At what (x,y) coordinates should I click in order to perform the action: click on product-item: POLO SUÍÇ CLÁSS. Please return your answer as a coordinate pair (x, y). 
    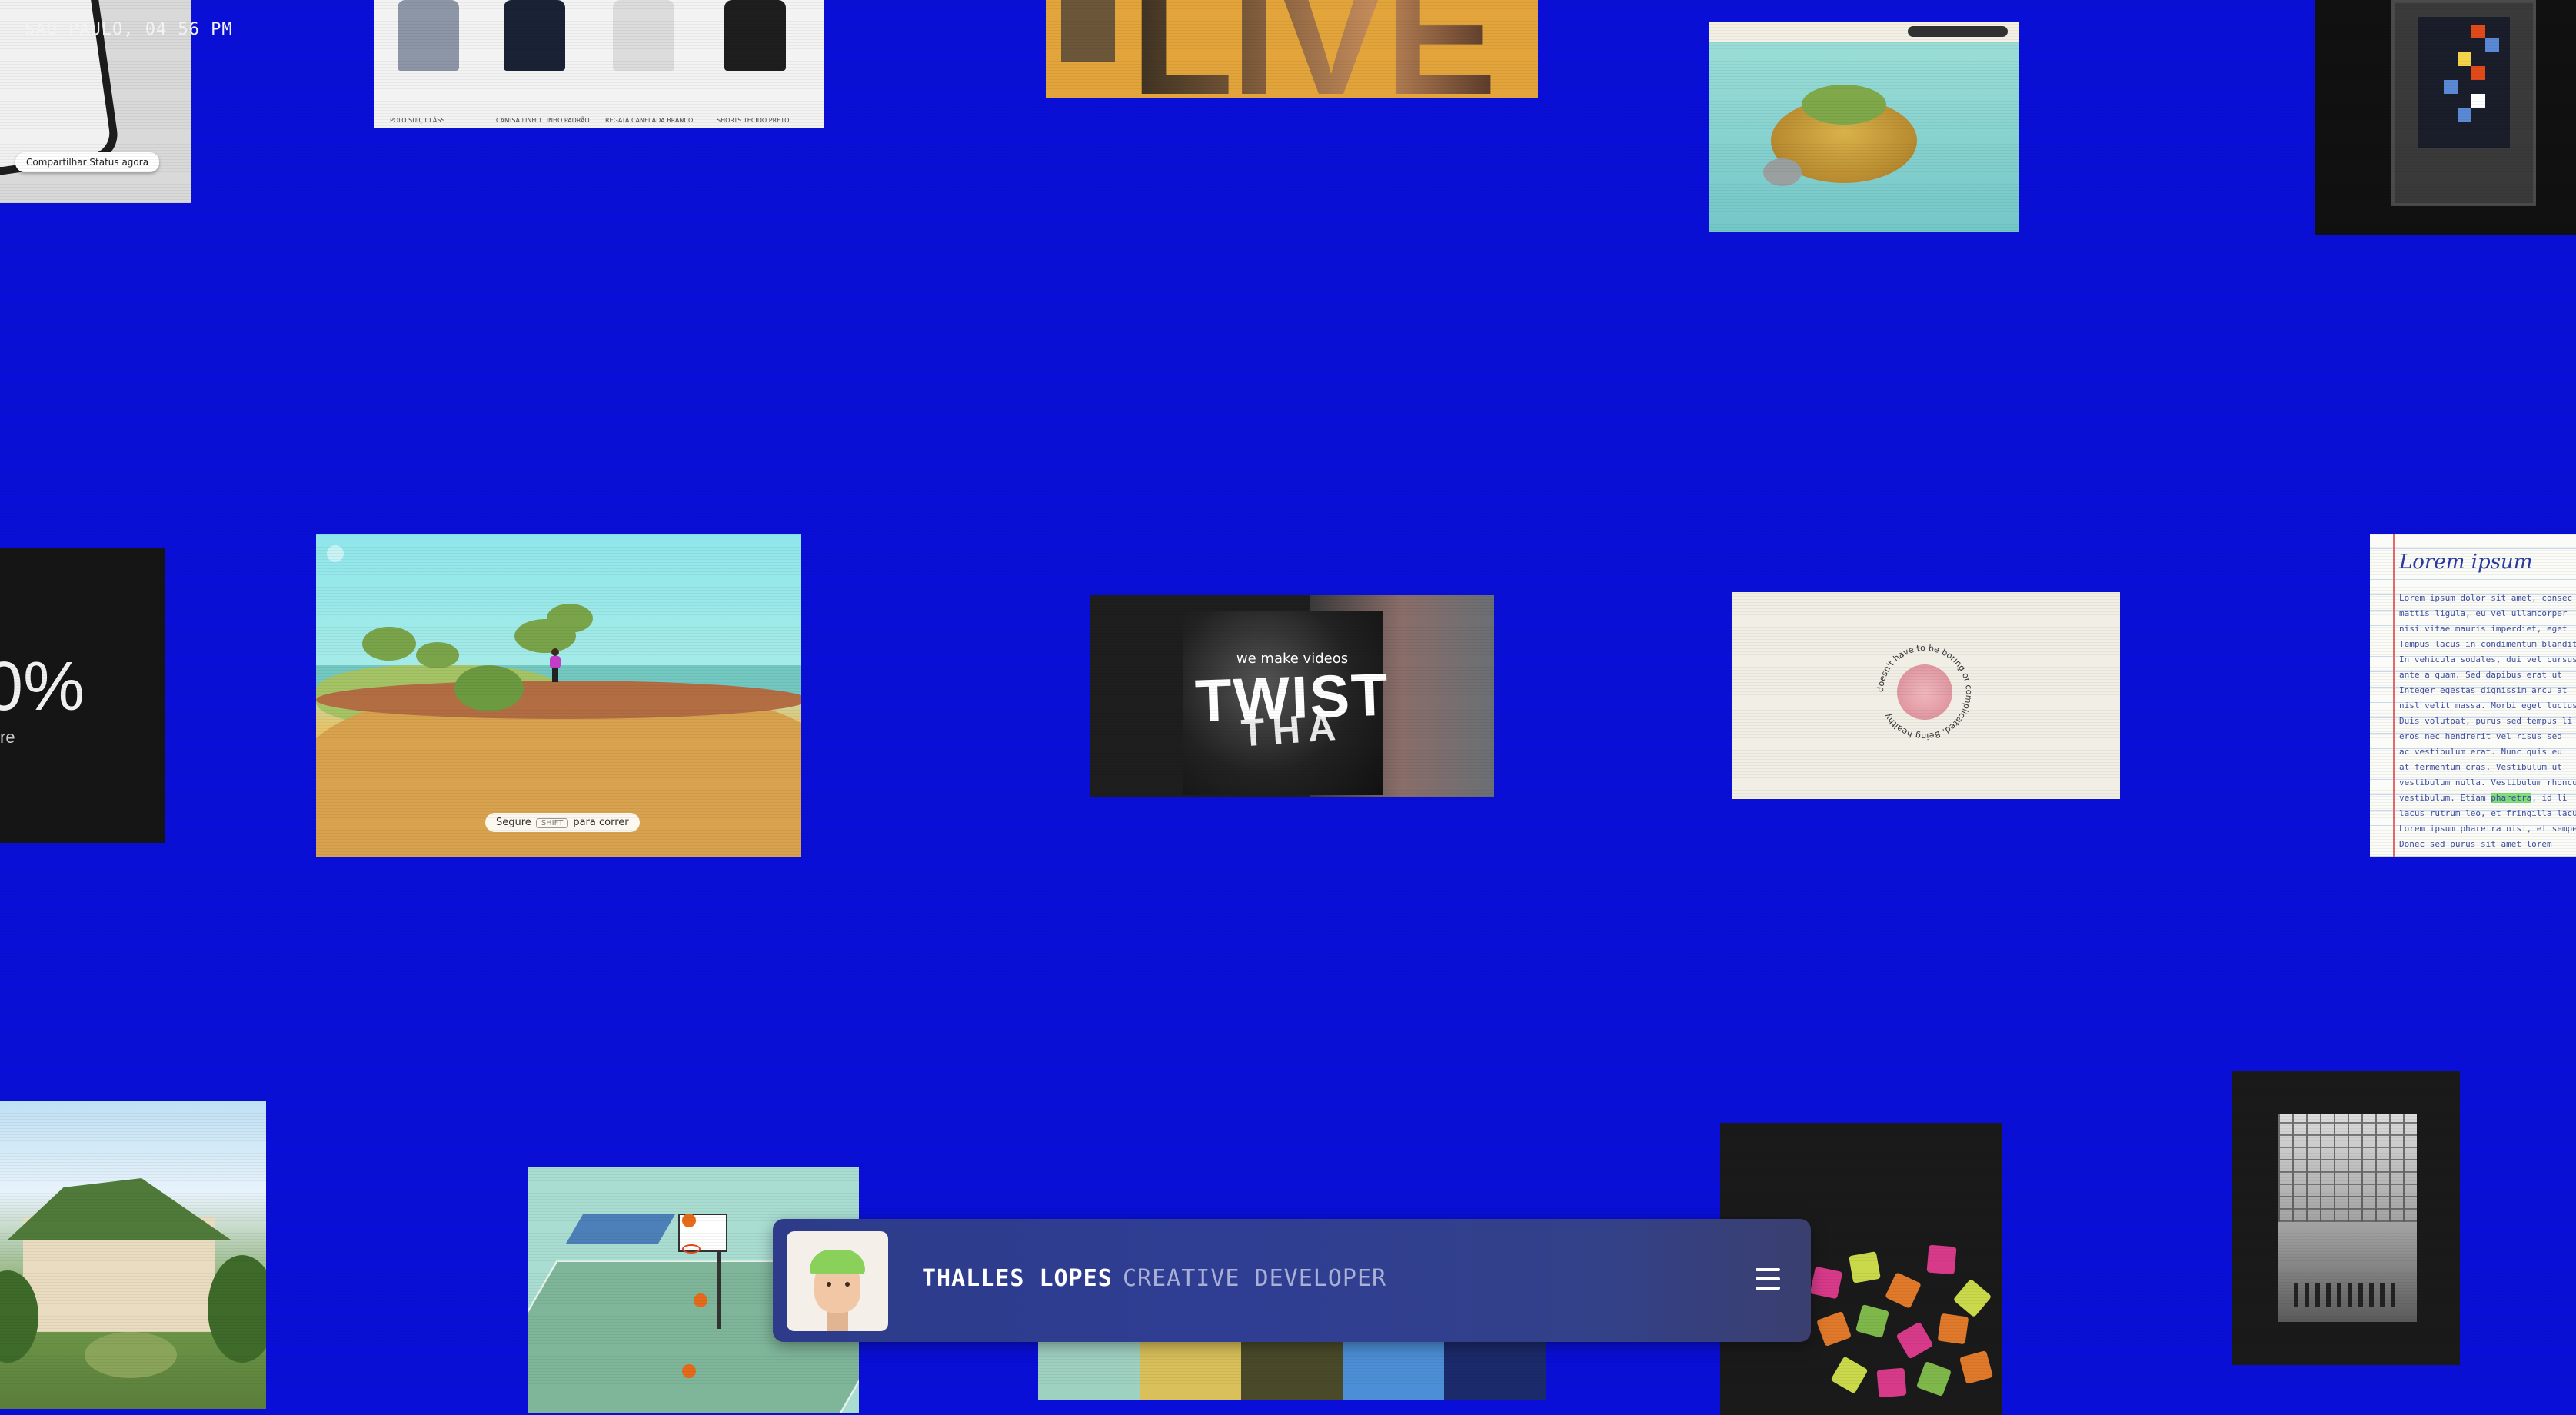
    Looking at the image, I should click on (429, 62).